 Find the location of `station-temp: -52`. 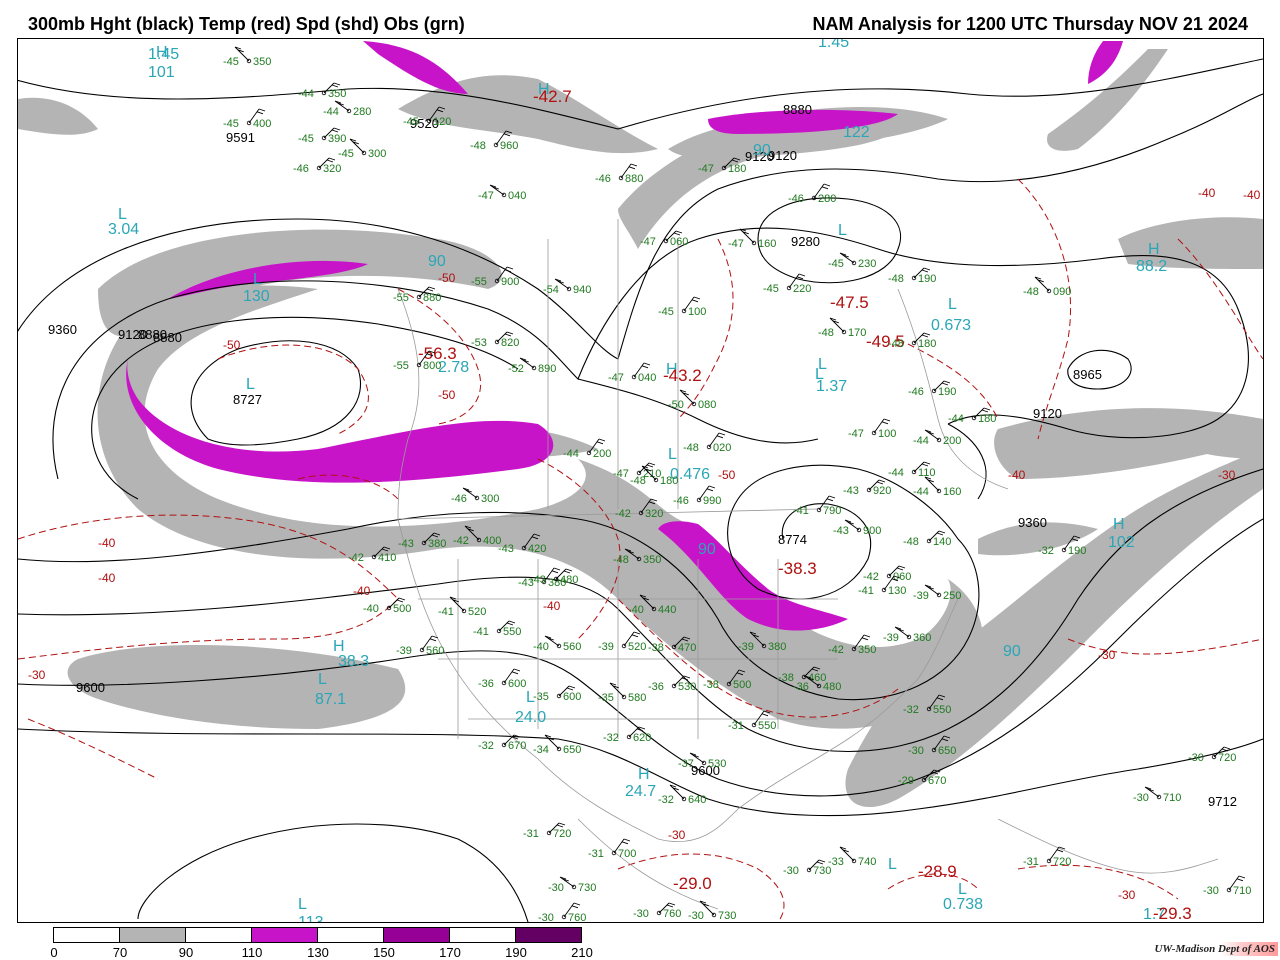

station-temp: -52 is located at coordinates (516, 369).